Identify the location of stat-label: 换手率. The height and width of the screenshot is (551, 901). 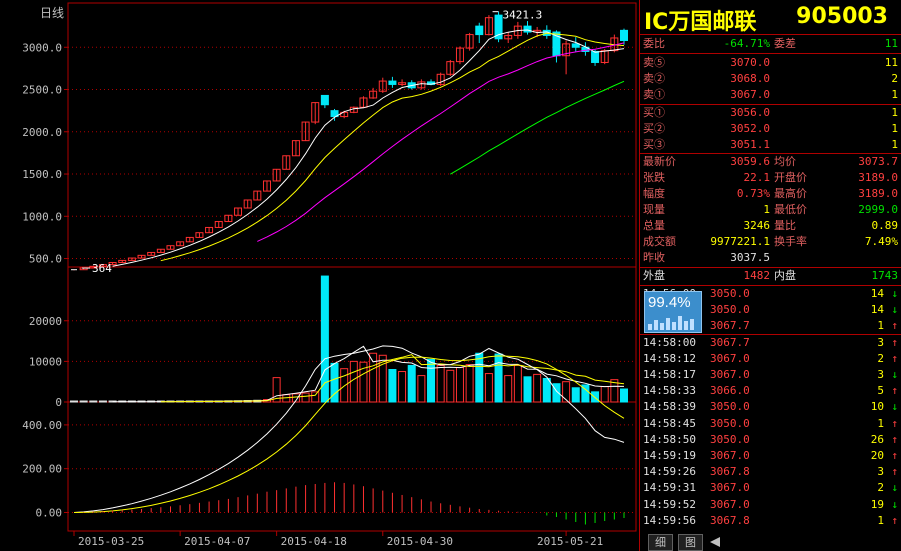
(790, 241).